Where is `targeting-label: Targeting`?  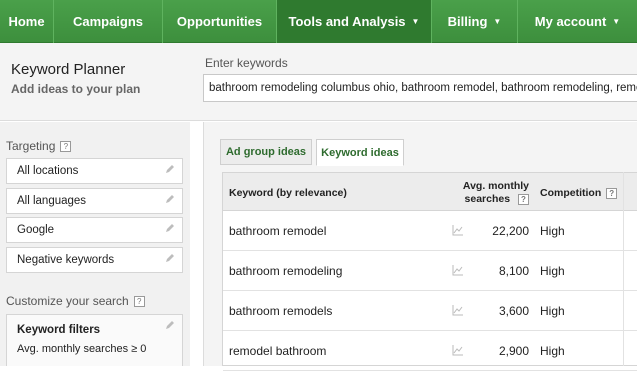
targeting-label: Targeting is located at coordinates (31, 146).